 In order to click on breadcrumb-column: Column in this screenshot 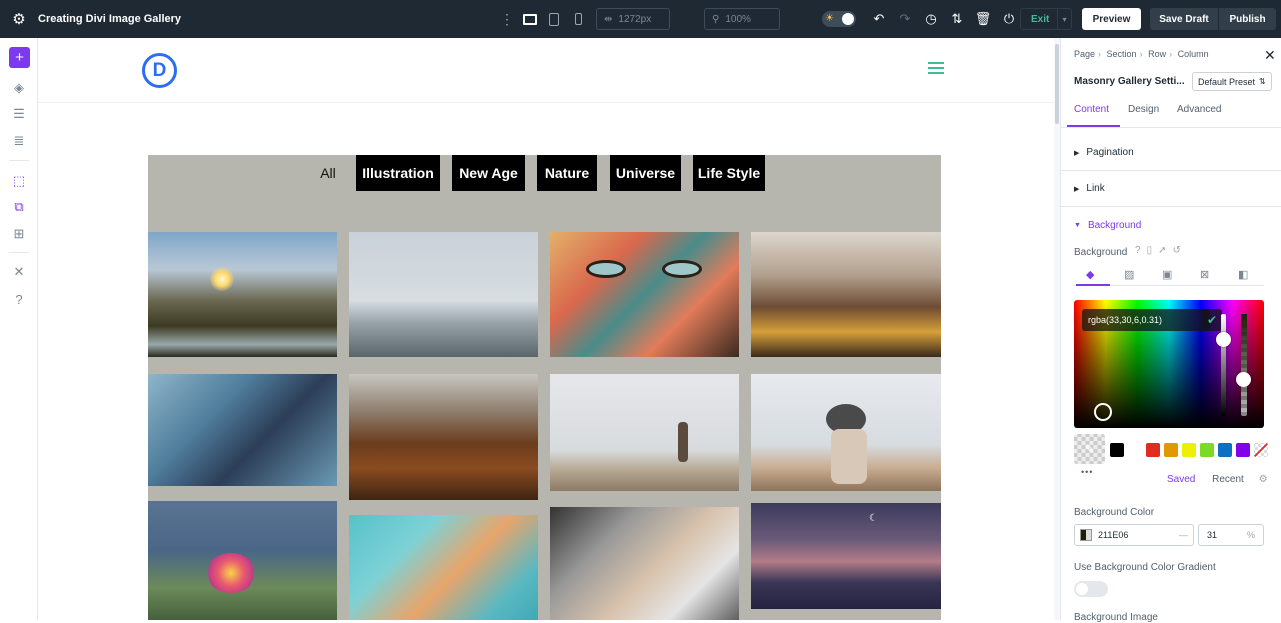, I will do `click(1193, 54)`.